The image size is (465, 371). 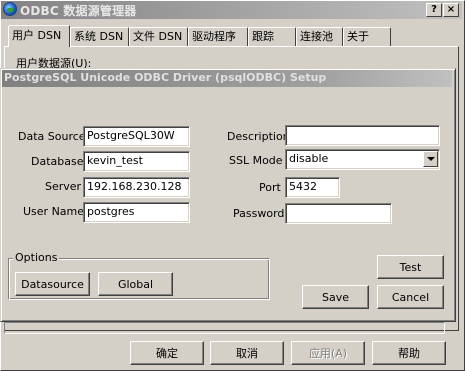 What do you see at coordinates (259, 213) in the screenshot?
I see `password-label: Password` at bounding box center [259, 213].